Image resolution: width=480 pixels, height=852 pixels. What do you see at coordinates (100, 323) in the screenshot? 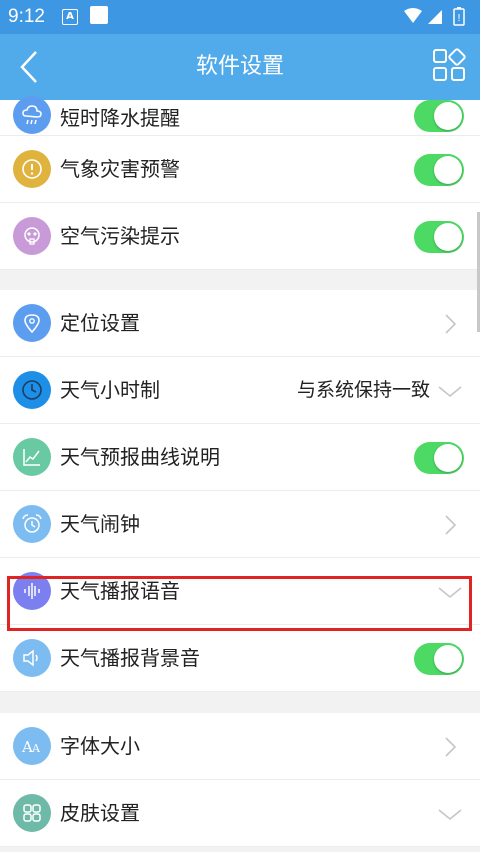
I see `settings-row-label: 定位设置` at bounding box center [100, 323].